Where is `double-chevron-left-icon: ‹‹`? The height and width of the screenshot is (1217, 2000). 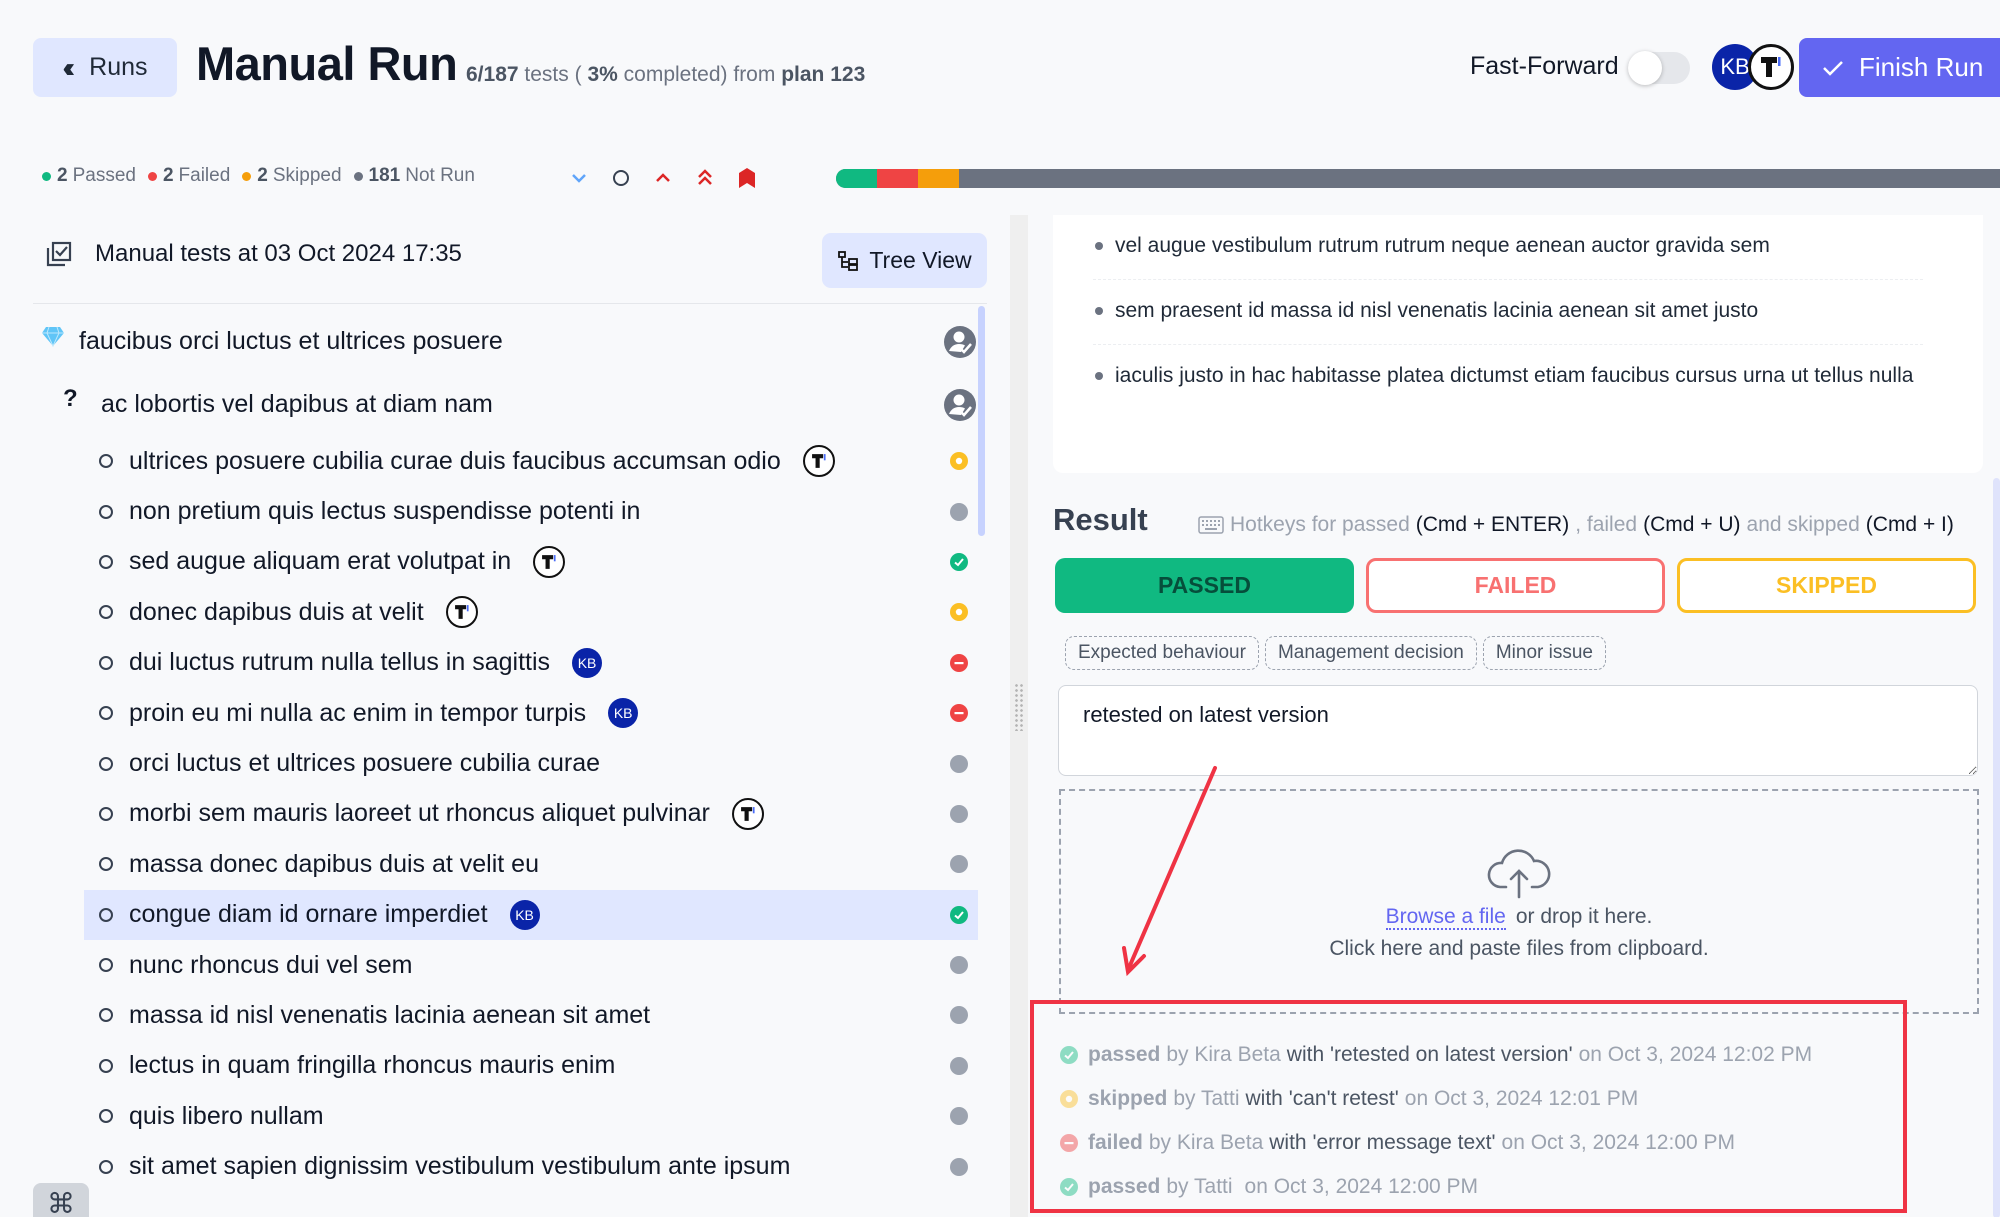
double-chevron-left-icon: ‹‹ is located at coordinates (68, 67).